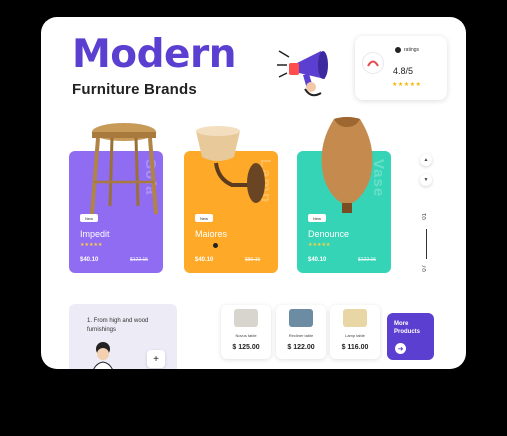  What do you see at coordinates (355, 347) in the screenshot?
I see `mini-product-price: $ 116.00` at bounding box center [355, 347].